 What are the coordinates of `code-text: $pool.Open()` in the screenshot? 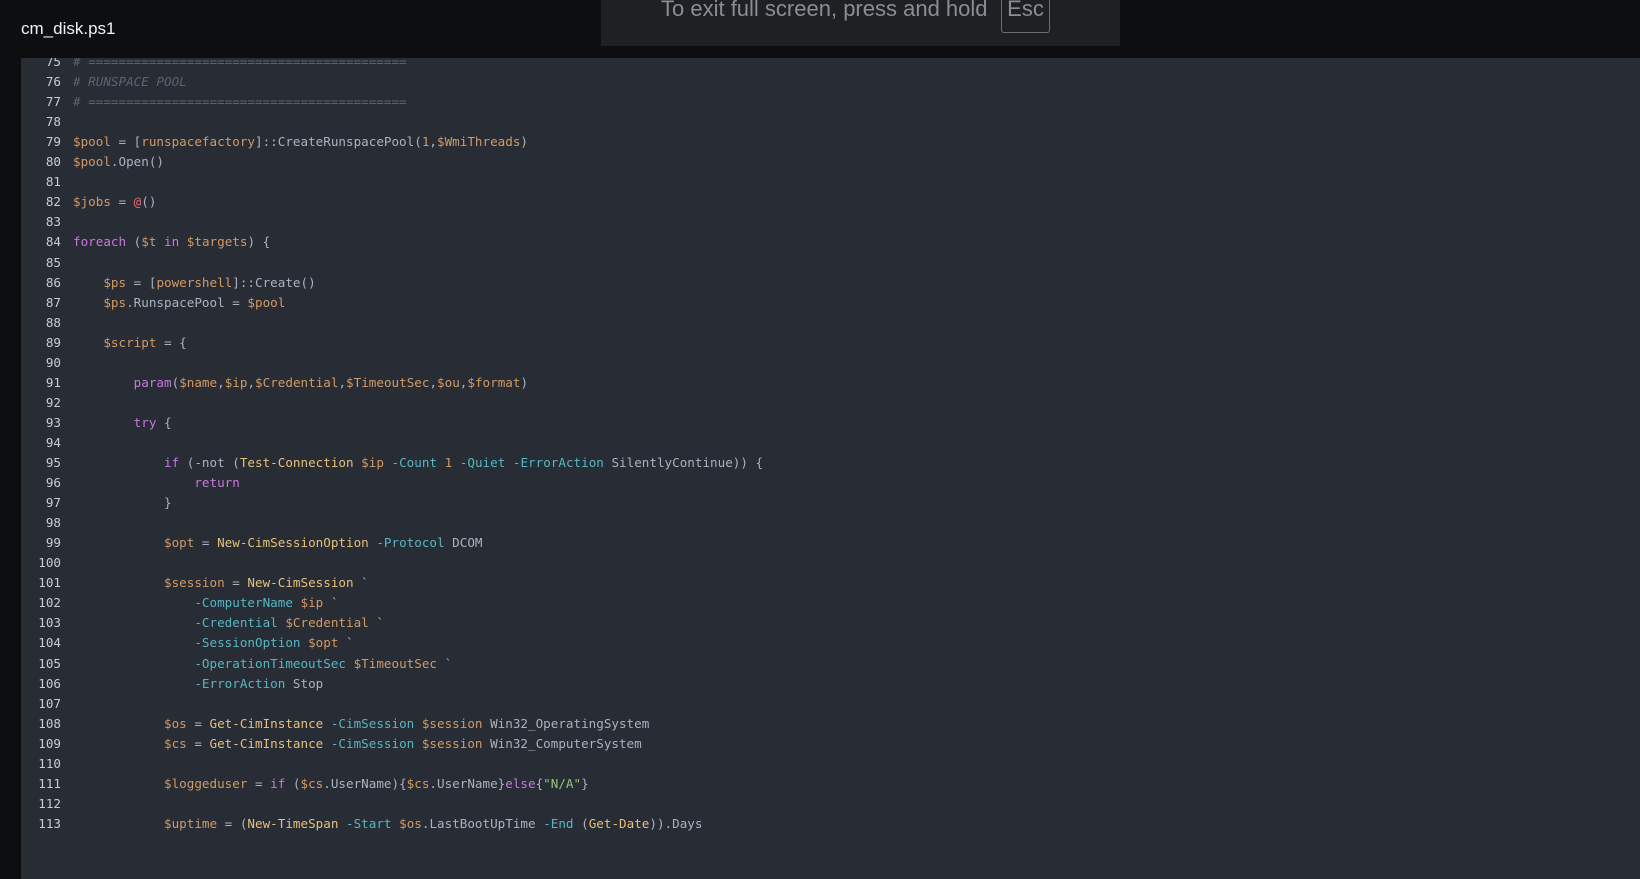 It's located at (118, 161).